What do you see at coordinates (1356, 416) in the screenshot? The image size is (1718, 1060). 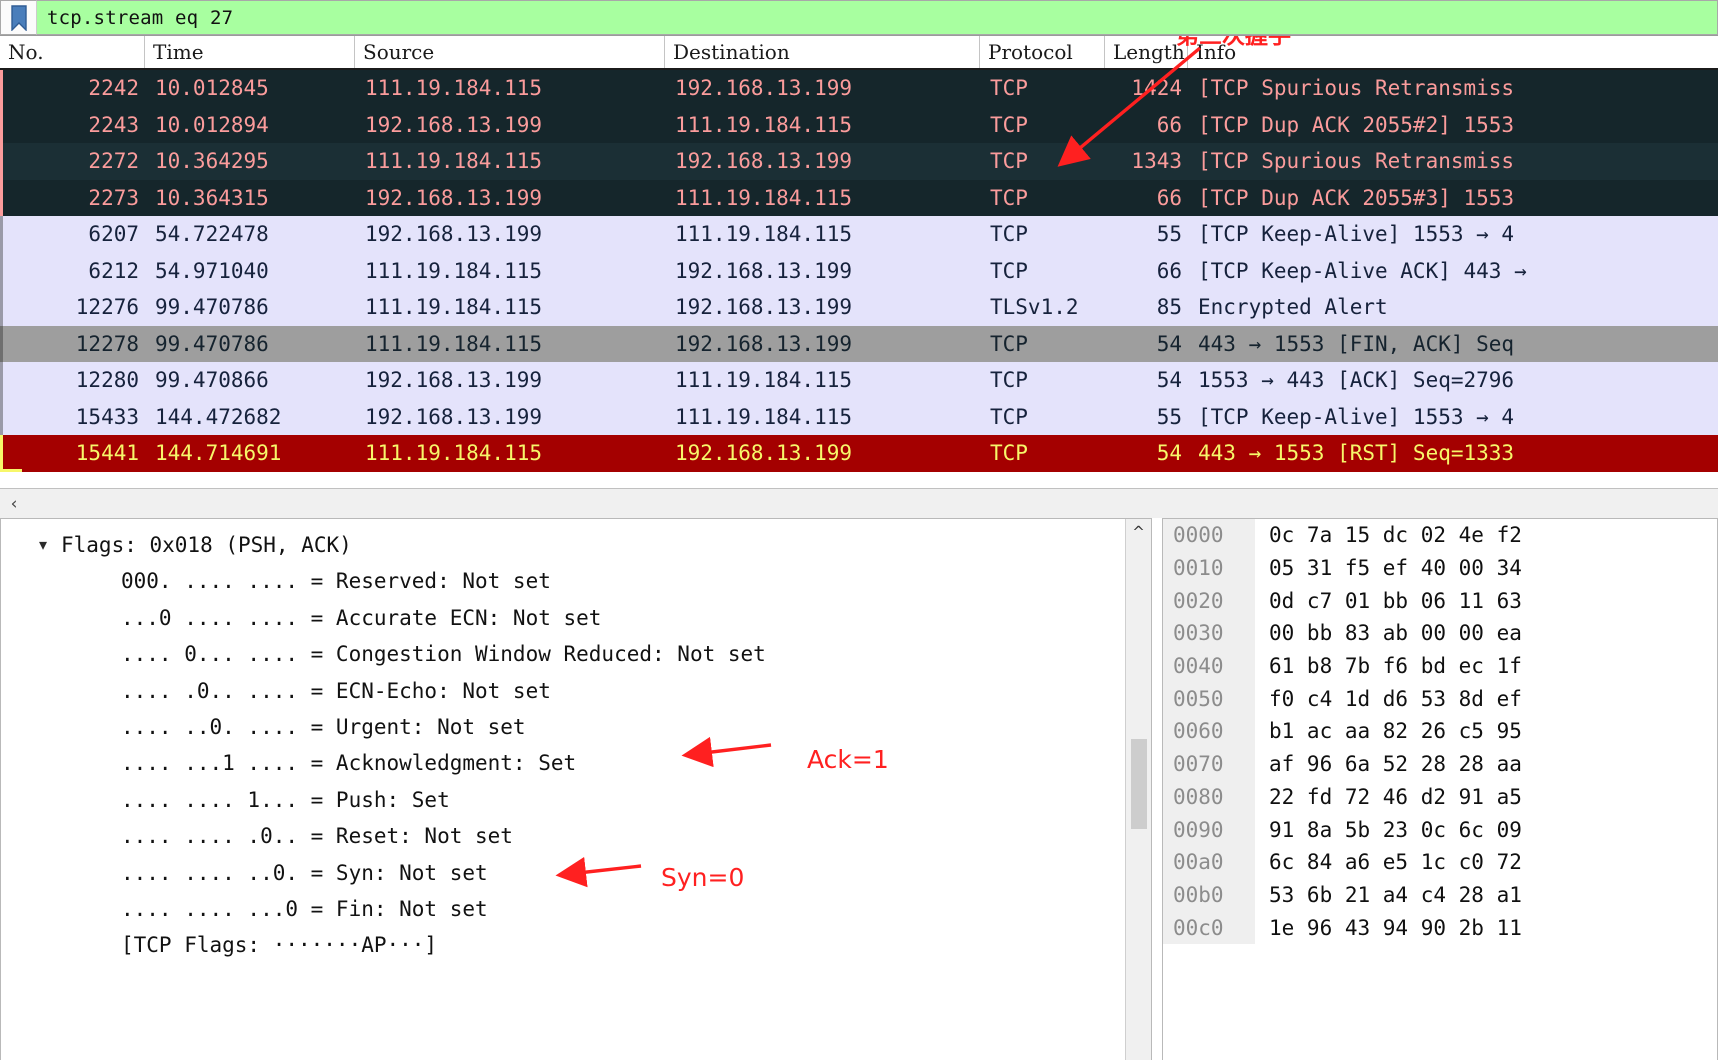 I see `cell-info: [TCP Keep-Alive] 1553 → 4` at bounding box center [1356, 416].